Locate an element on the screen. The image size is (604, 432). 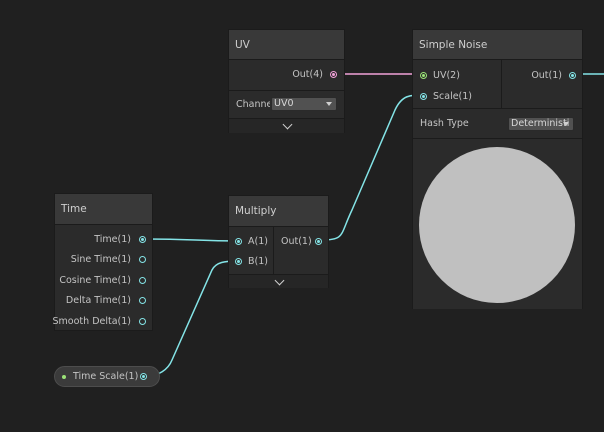
time-scale-property-node: Time Scale(1) is located at coordinates (107, 376).